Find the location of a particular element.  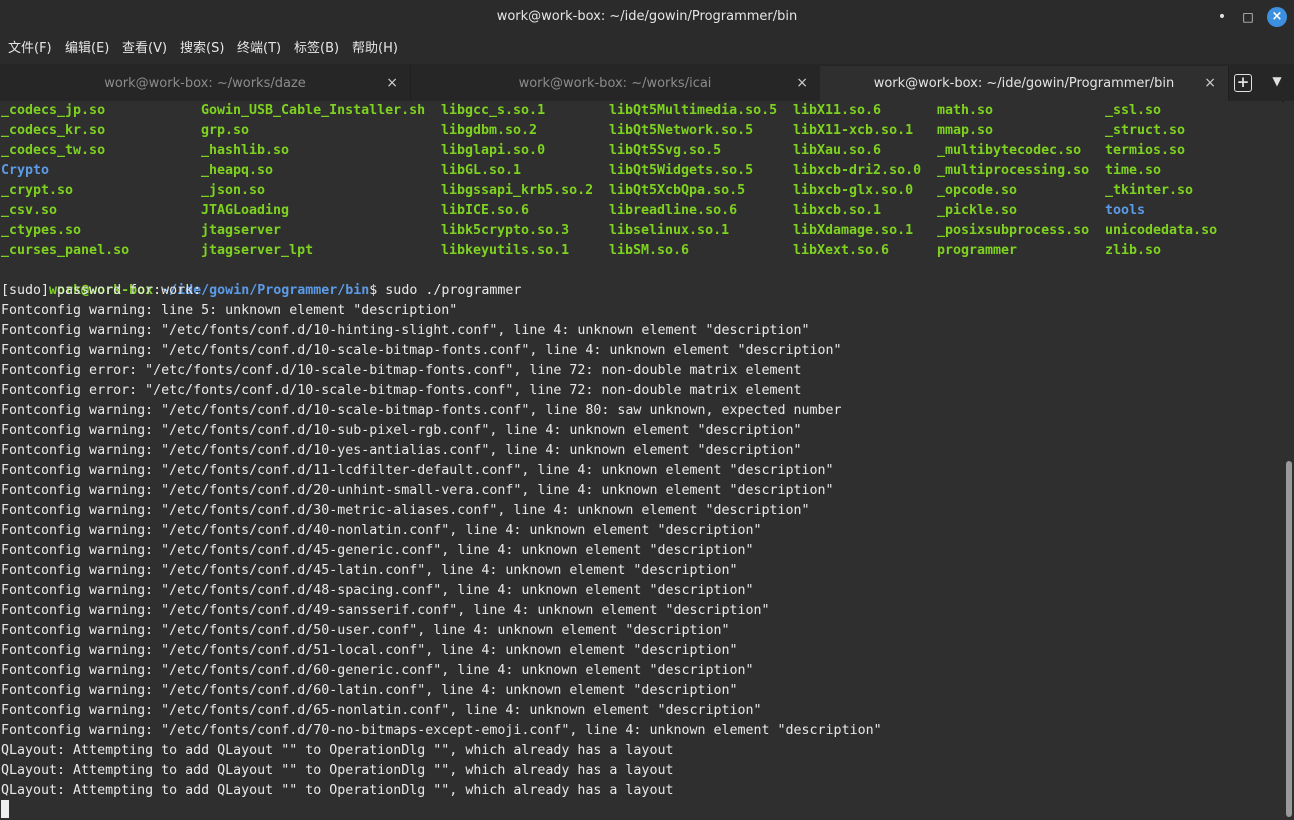

chevron-down-icon: ▼ is located at coordinates (1277, 82).